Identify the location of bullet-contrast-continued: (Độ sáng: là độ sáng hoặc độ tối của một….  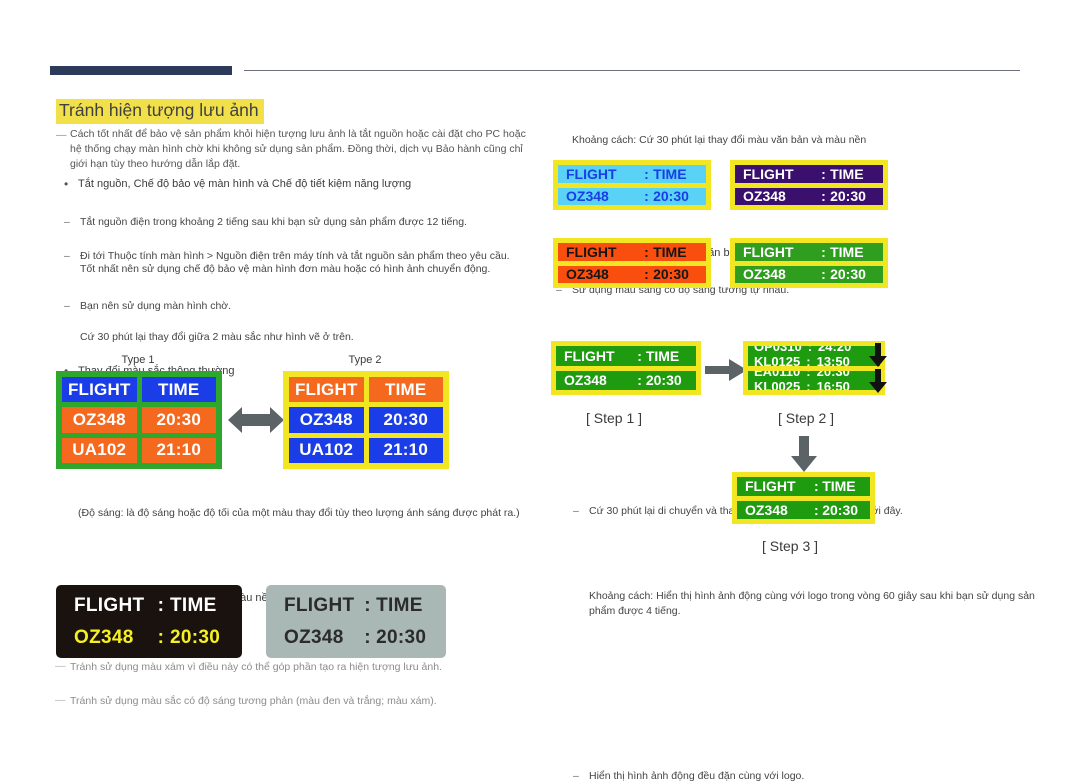
(299, 513).